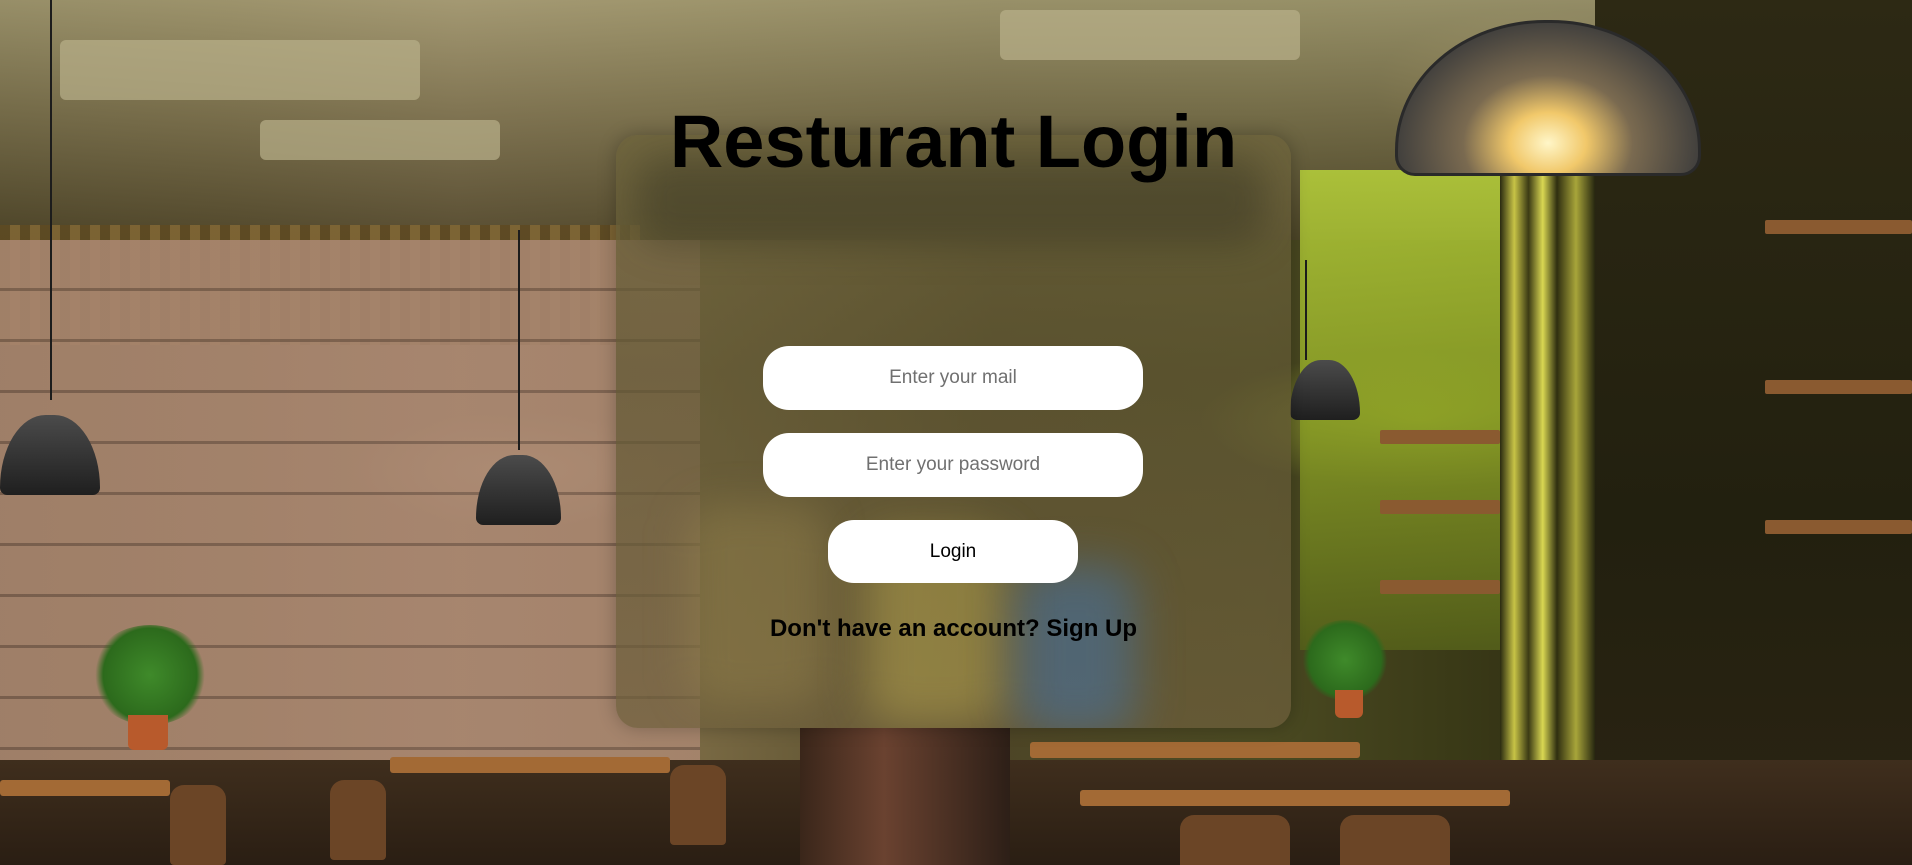 The height and width of the screenshot is (865, 1912). Describe the element at coordinates (905, 796) in the screenshot. I see `brick-doorway` at that location.